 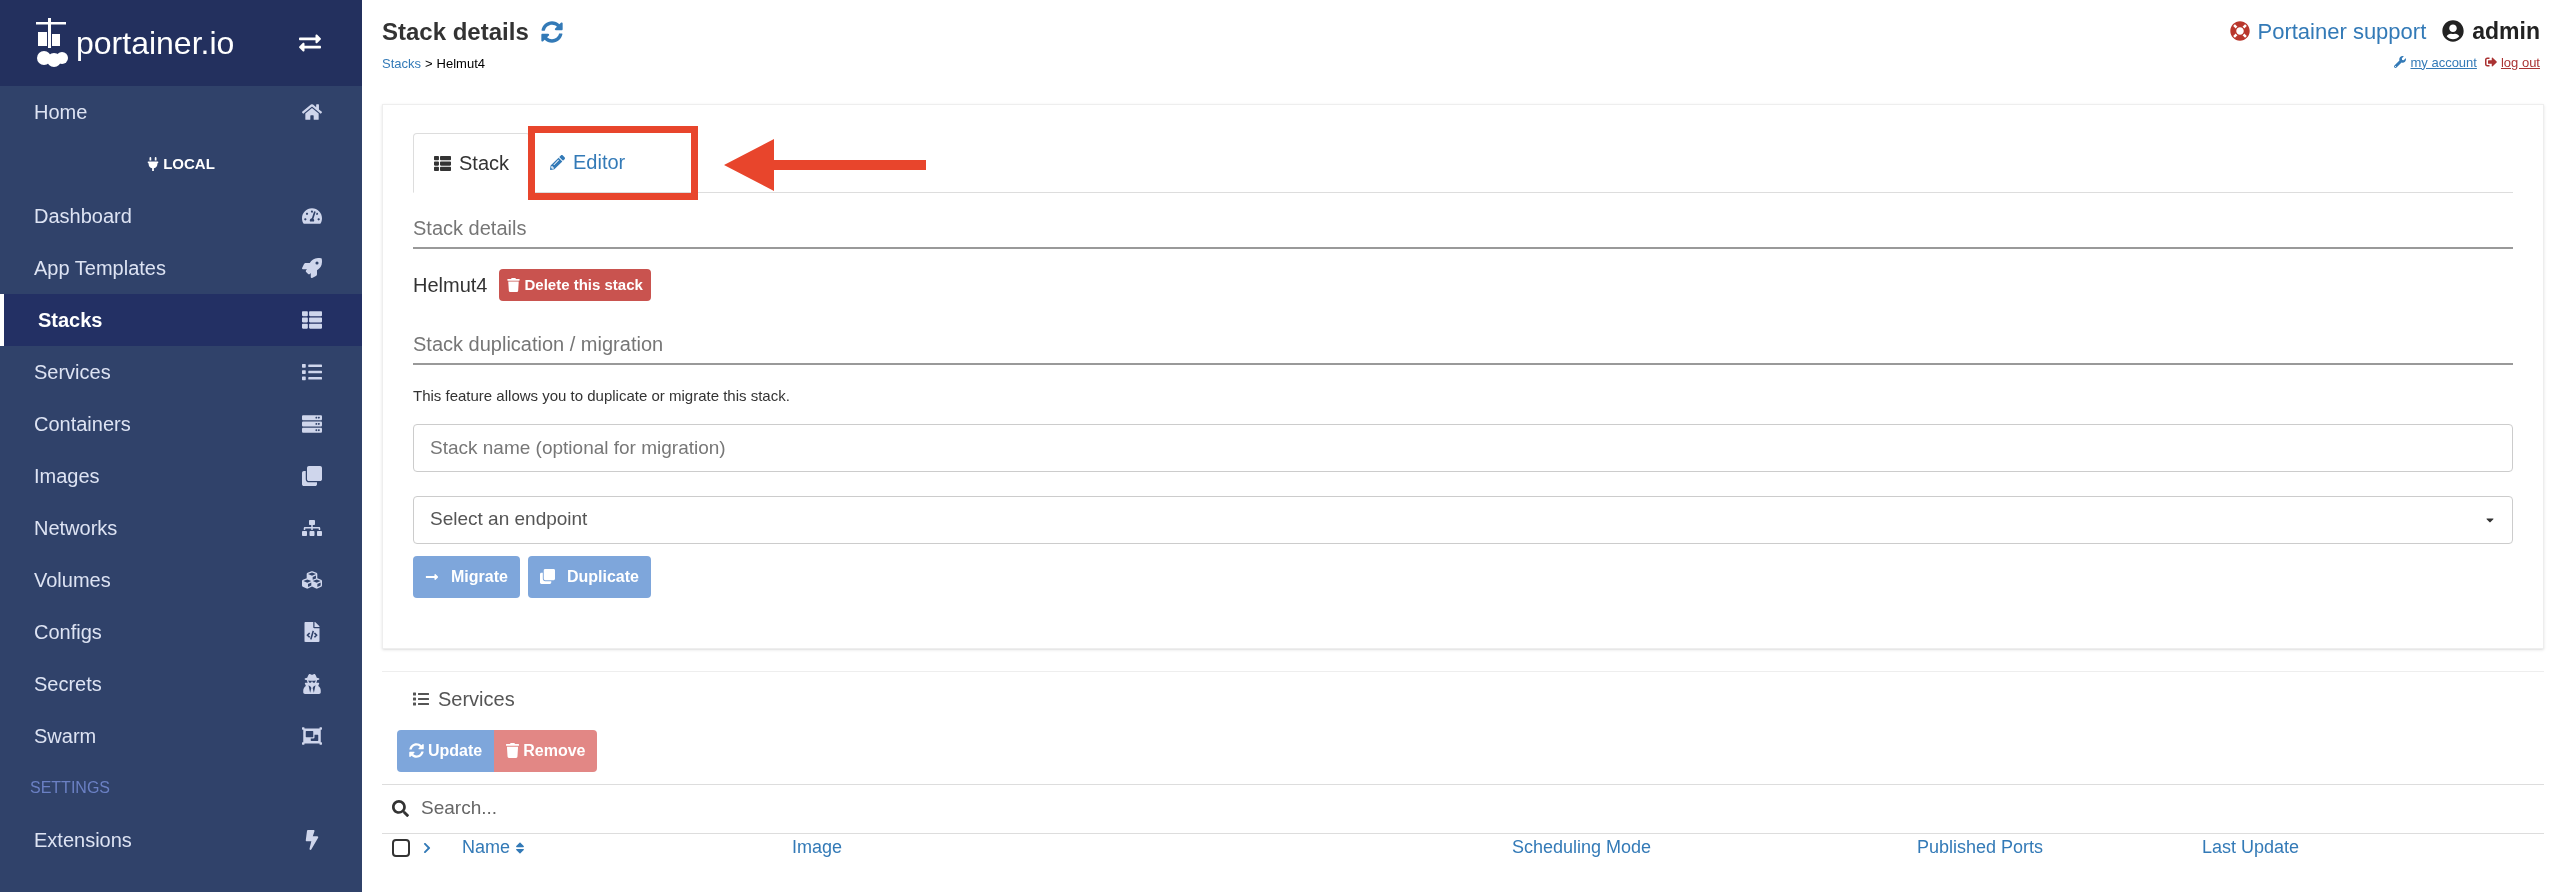 What do you see at coordinates (401, 847) in the screenshot?
I see `checkbox` at bounding box center [401, 847].